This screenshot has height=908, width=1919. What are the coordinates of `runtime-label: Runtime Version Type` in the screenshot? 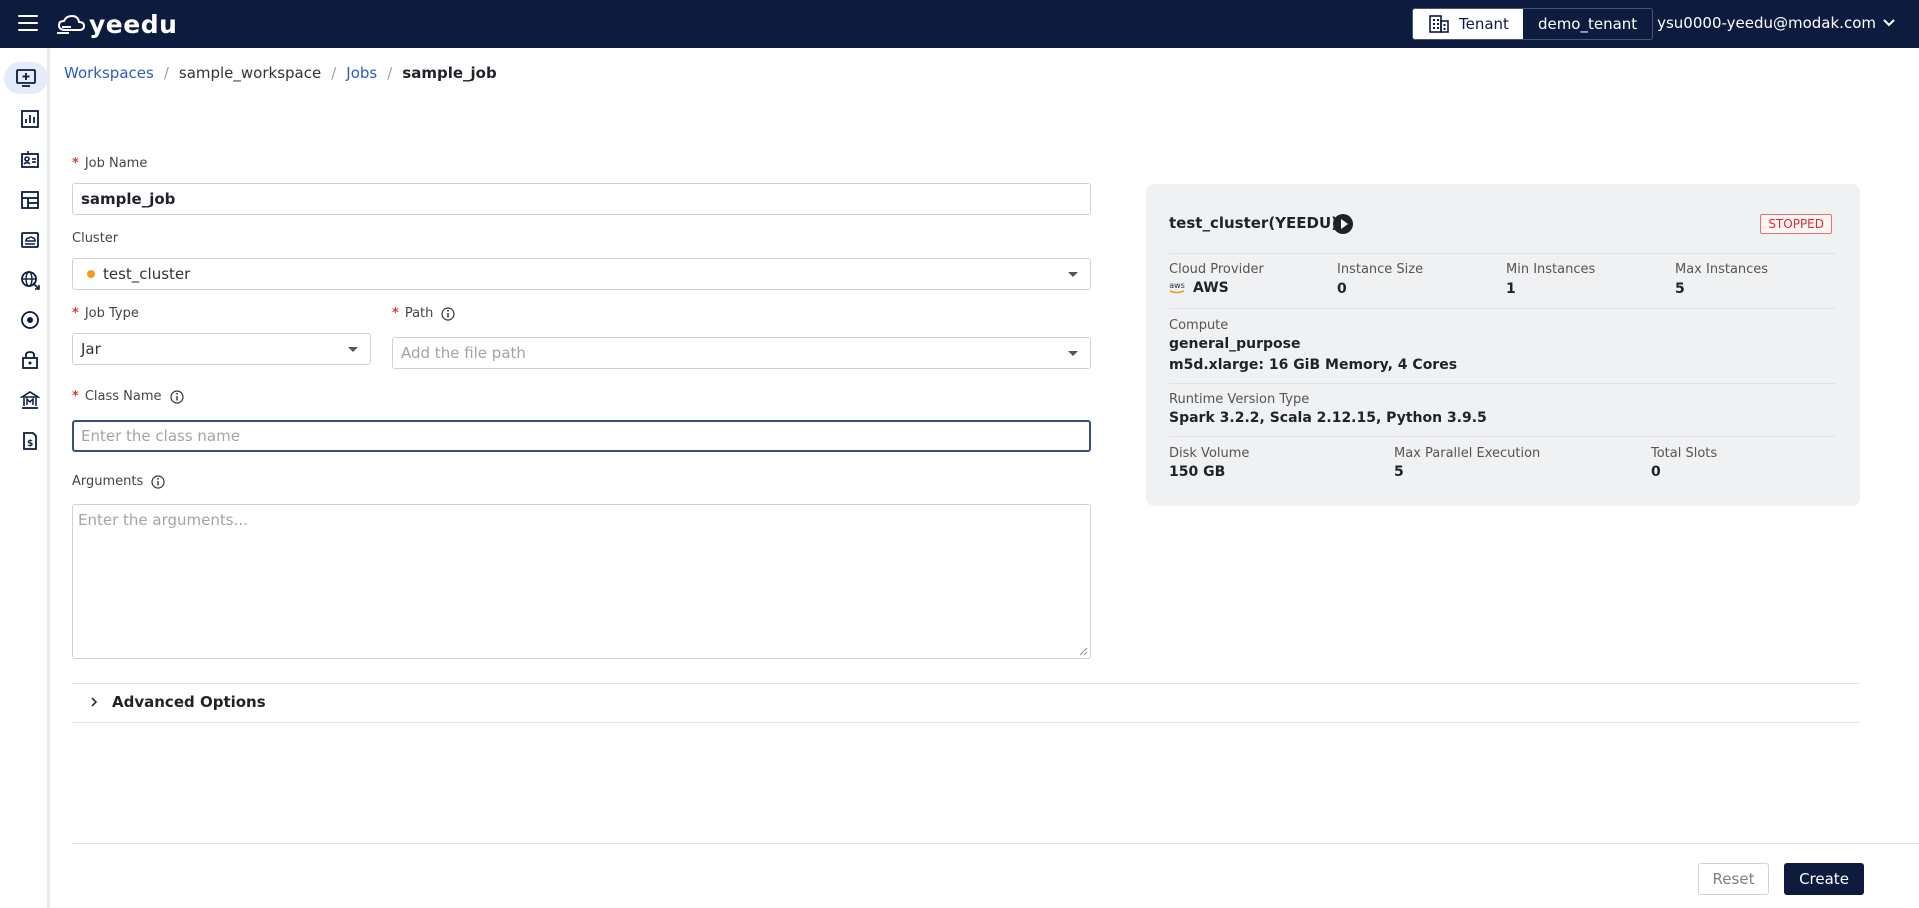 It's located at (1239, 399).